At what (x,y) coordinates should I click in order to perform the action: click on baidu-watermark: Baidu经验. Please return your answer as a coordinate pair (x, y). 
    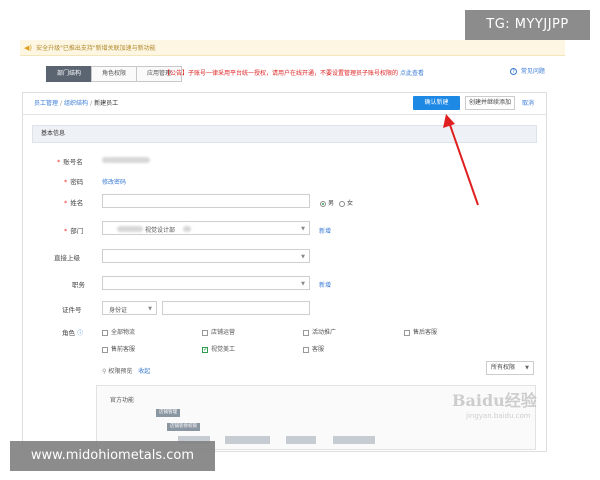
    Looking at the image, I should click on (494, 400).